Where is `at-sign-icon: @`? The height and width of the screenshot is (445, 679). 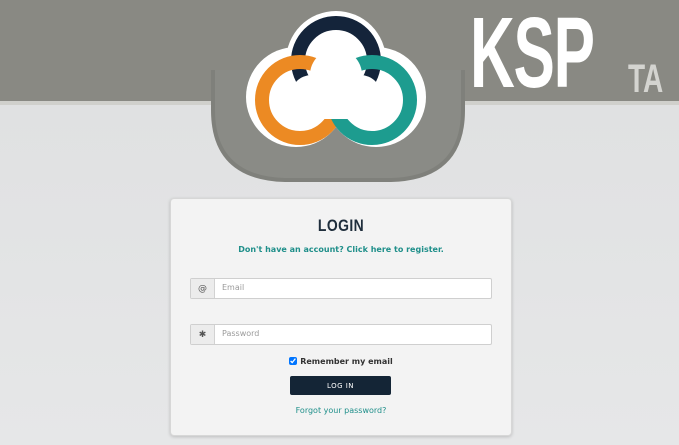 at-sign-icon: @ is located at coordinates (203, 288).